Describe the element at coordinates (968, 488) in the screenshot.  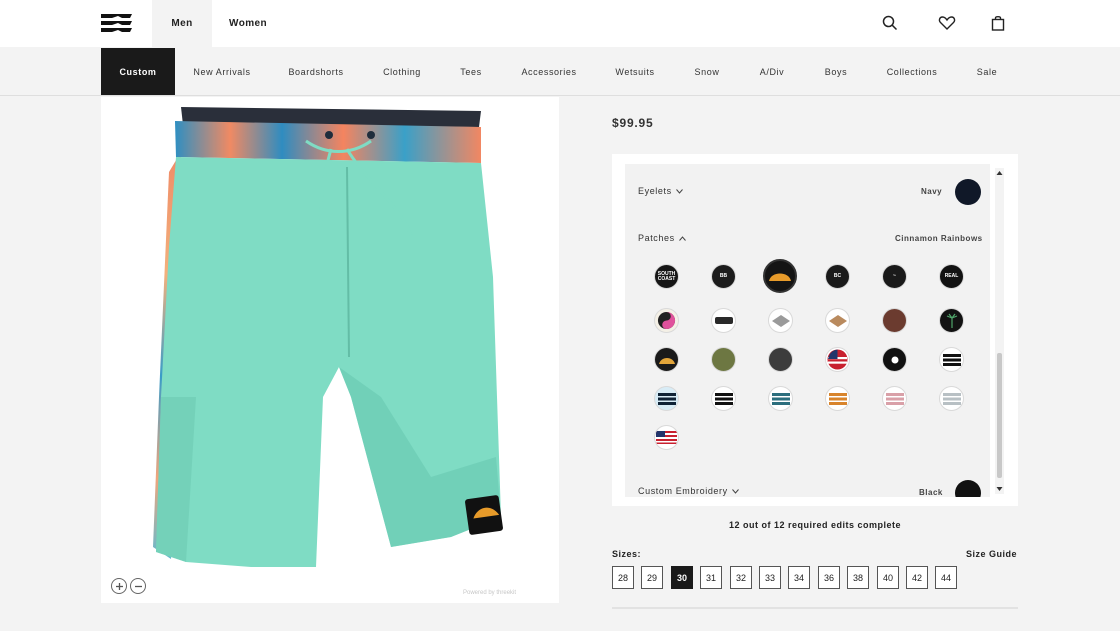
I see `embroidery-black-swatch` at that location.